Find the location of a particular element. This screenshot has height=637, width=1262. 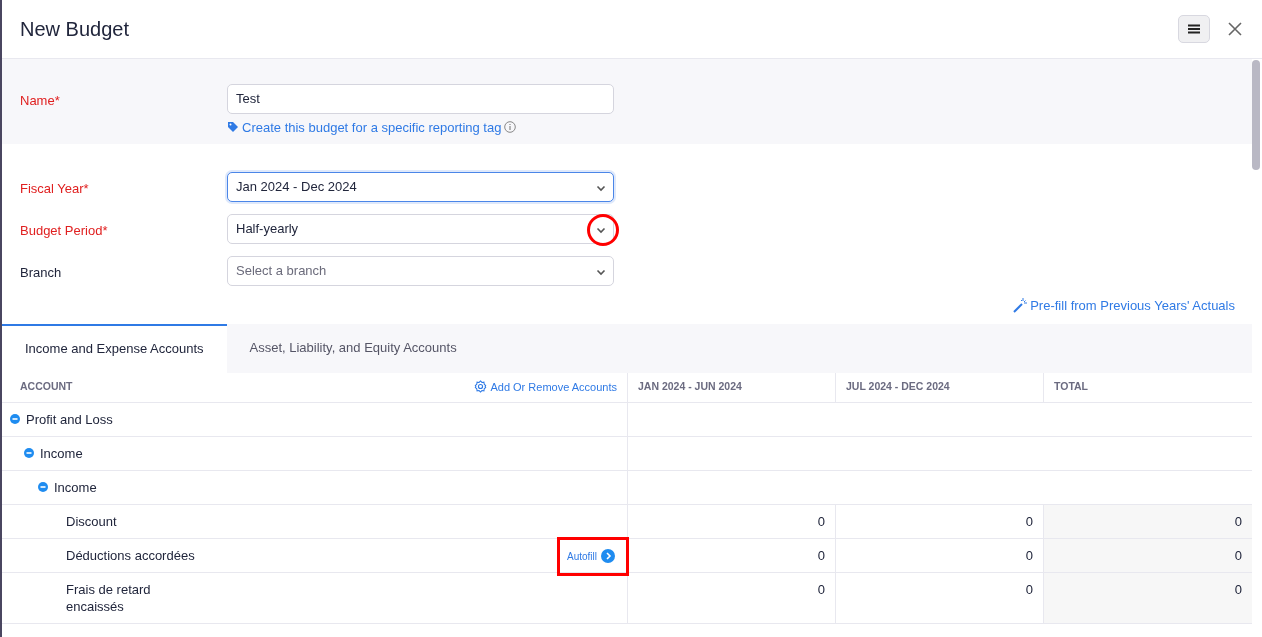

reporting-tag-link: Create this budget for a specific reporting tag is located at coordinates (364, 127).